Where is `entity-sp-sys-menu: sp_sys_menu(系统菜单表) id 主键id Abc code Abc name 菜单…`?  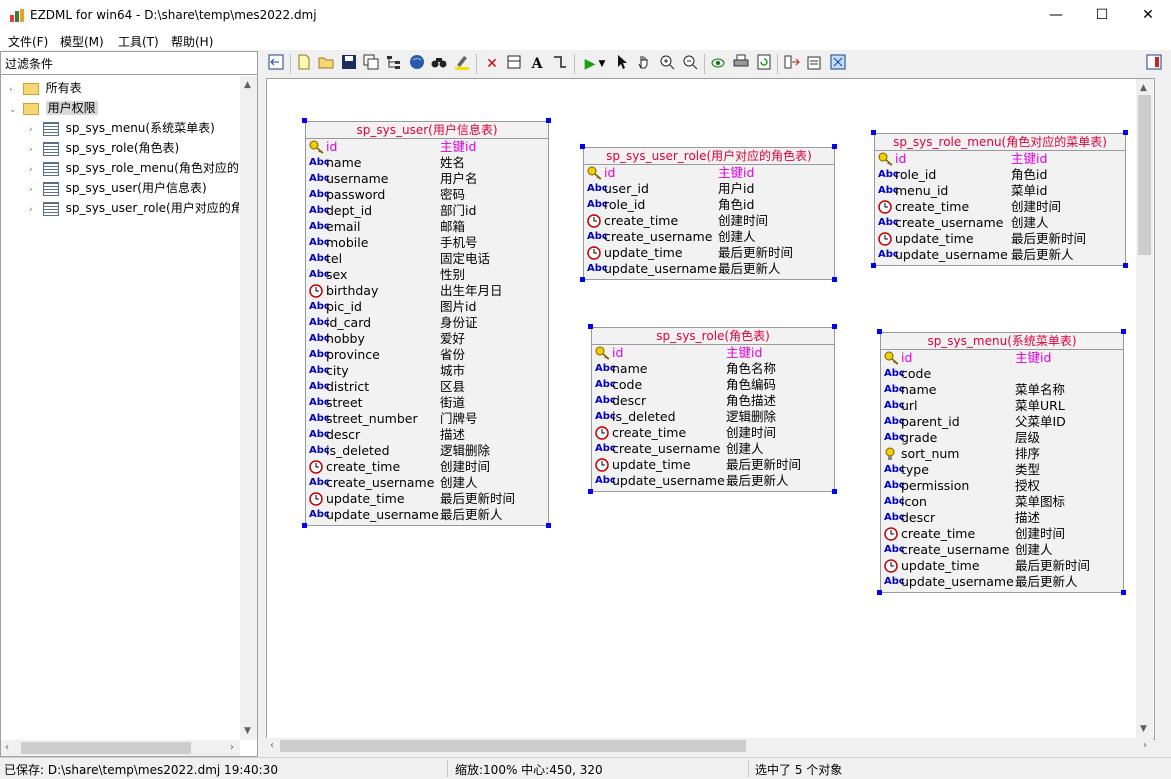
entity-sp-sys-menu: sp_sys_menu(系统菜单表) id 主键id Abc code Abc name 菜单… is located at coordinates (1002, 462).